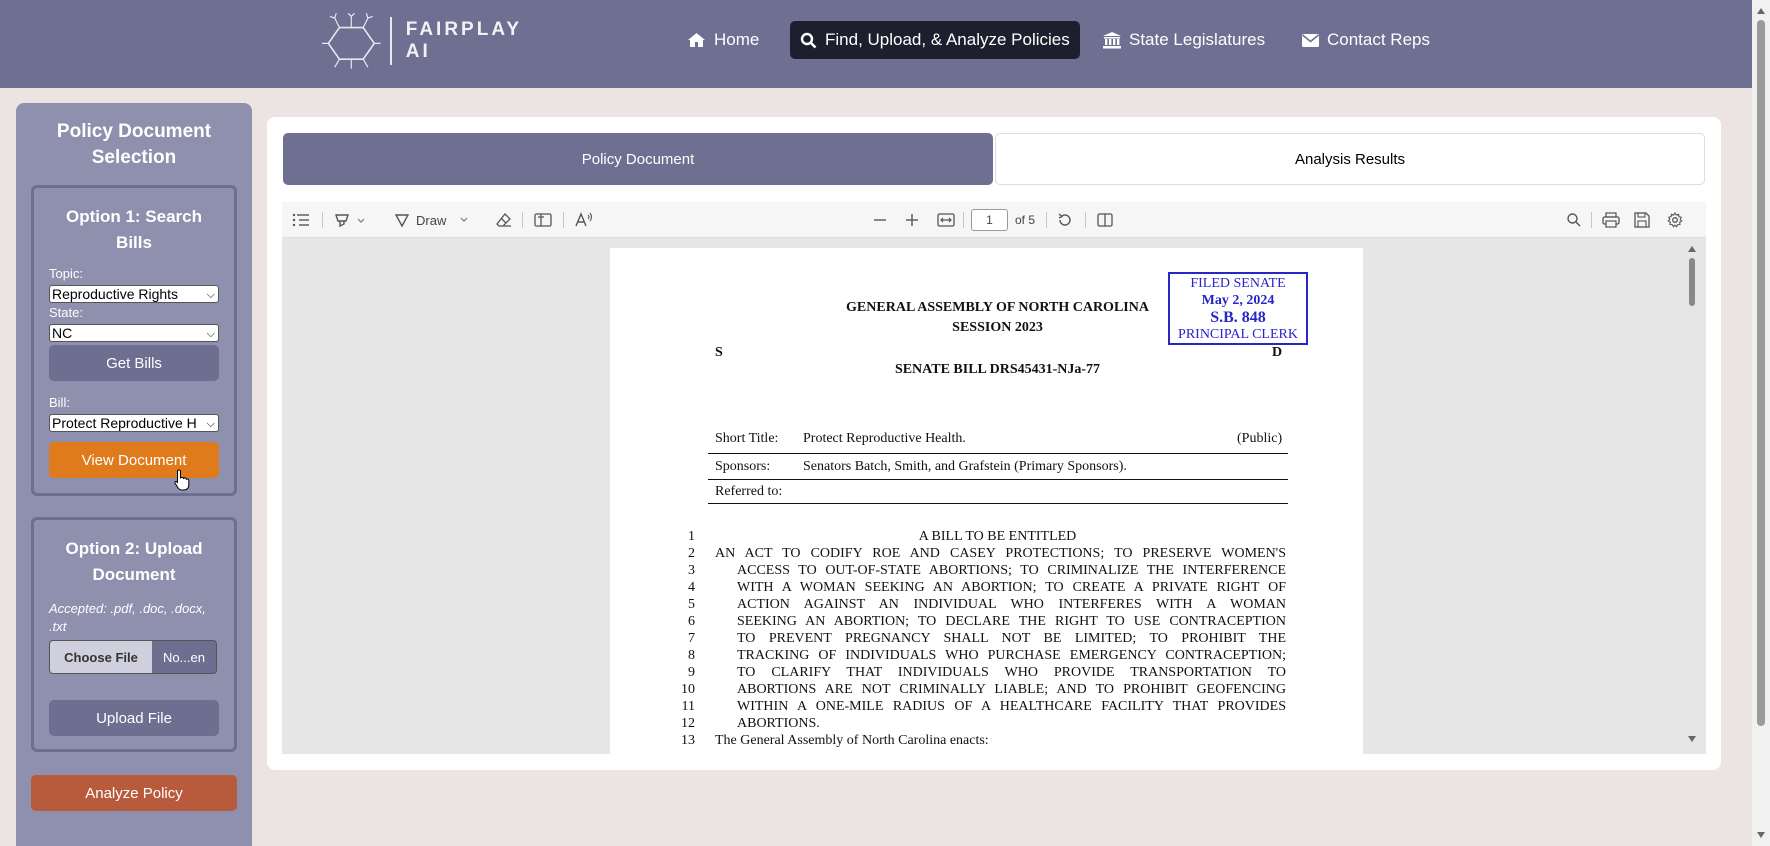 This screenshot has width=1770, height=846. Describe the element at coordinates (691, 604) in the screenshot. I see `line-number: 5` at that location.